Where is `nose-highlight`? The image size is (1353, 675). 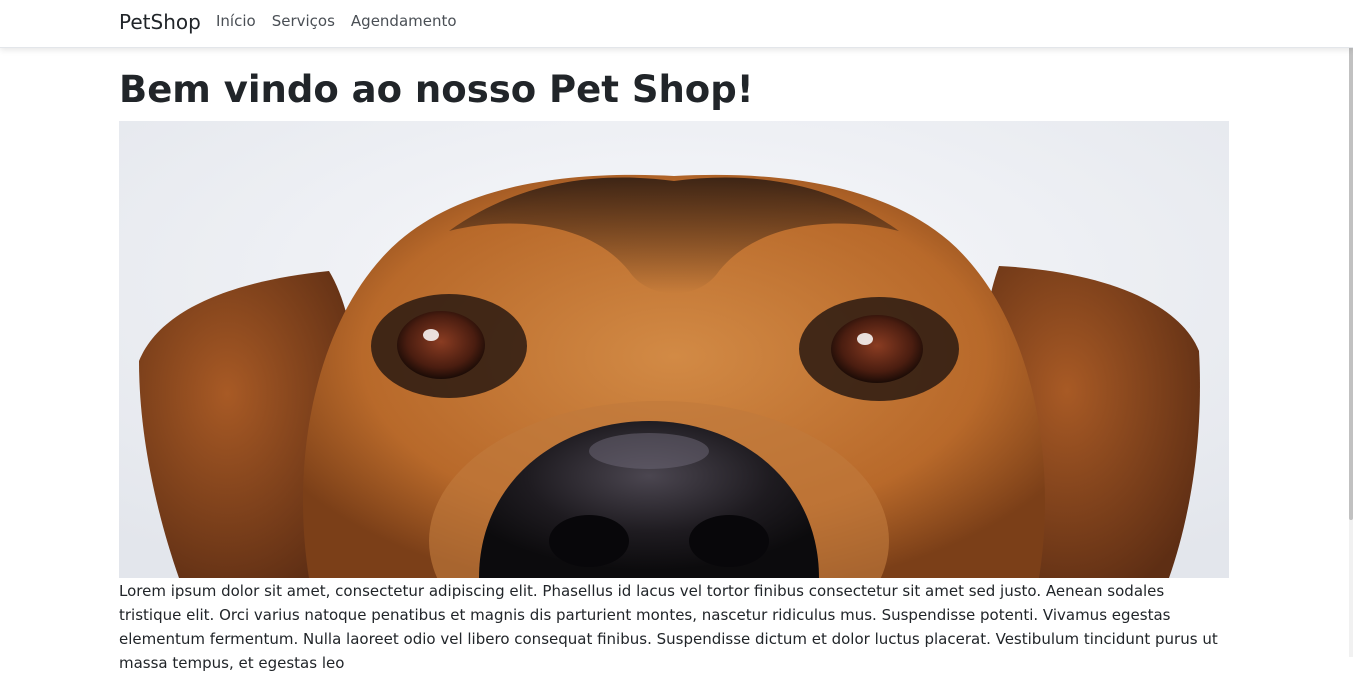
nose-highlight is located at coordinates (649, 451).